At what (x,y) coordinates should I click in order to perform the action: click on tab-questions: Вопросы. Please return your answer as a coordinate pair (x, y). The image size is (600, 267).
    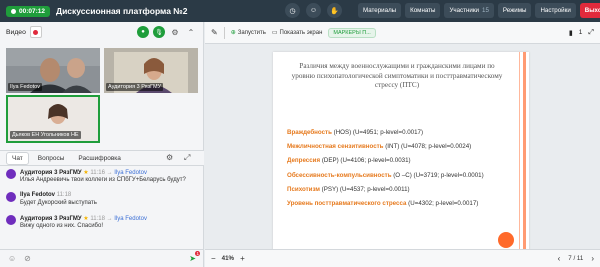
    Looking at the image, I should click on (51, 158).